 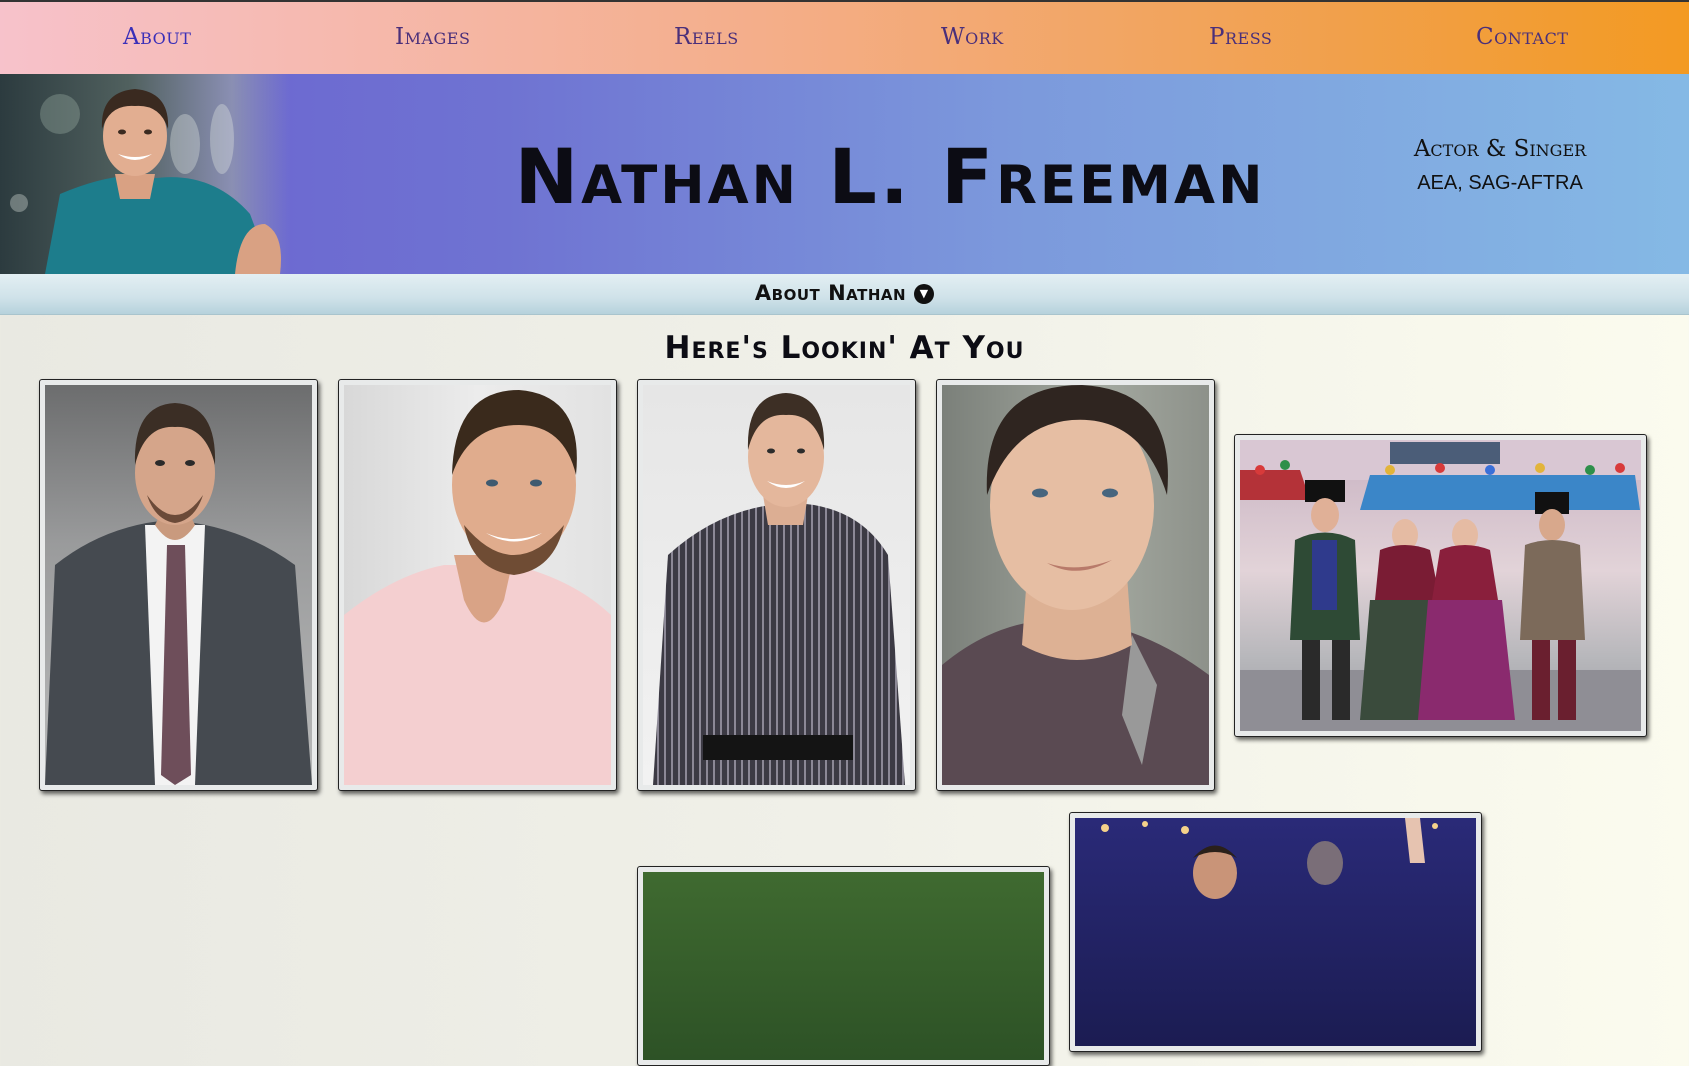 I want to click on sub-navigation-bar: About Nathan ▼, so click(x=844, y=294).